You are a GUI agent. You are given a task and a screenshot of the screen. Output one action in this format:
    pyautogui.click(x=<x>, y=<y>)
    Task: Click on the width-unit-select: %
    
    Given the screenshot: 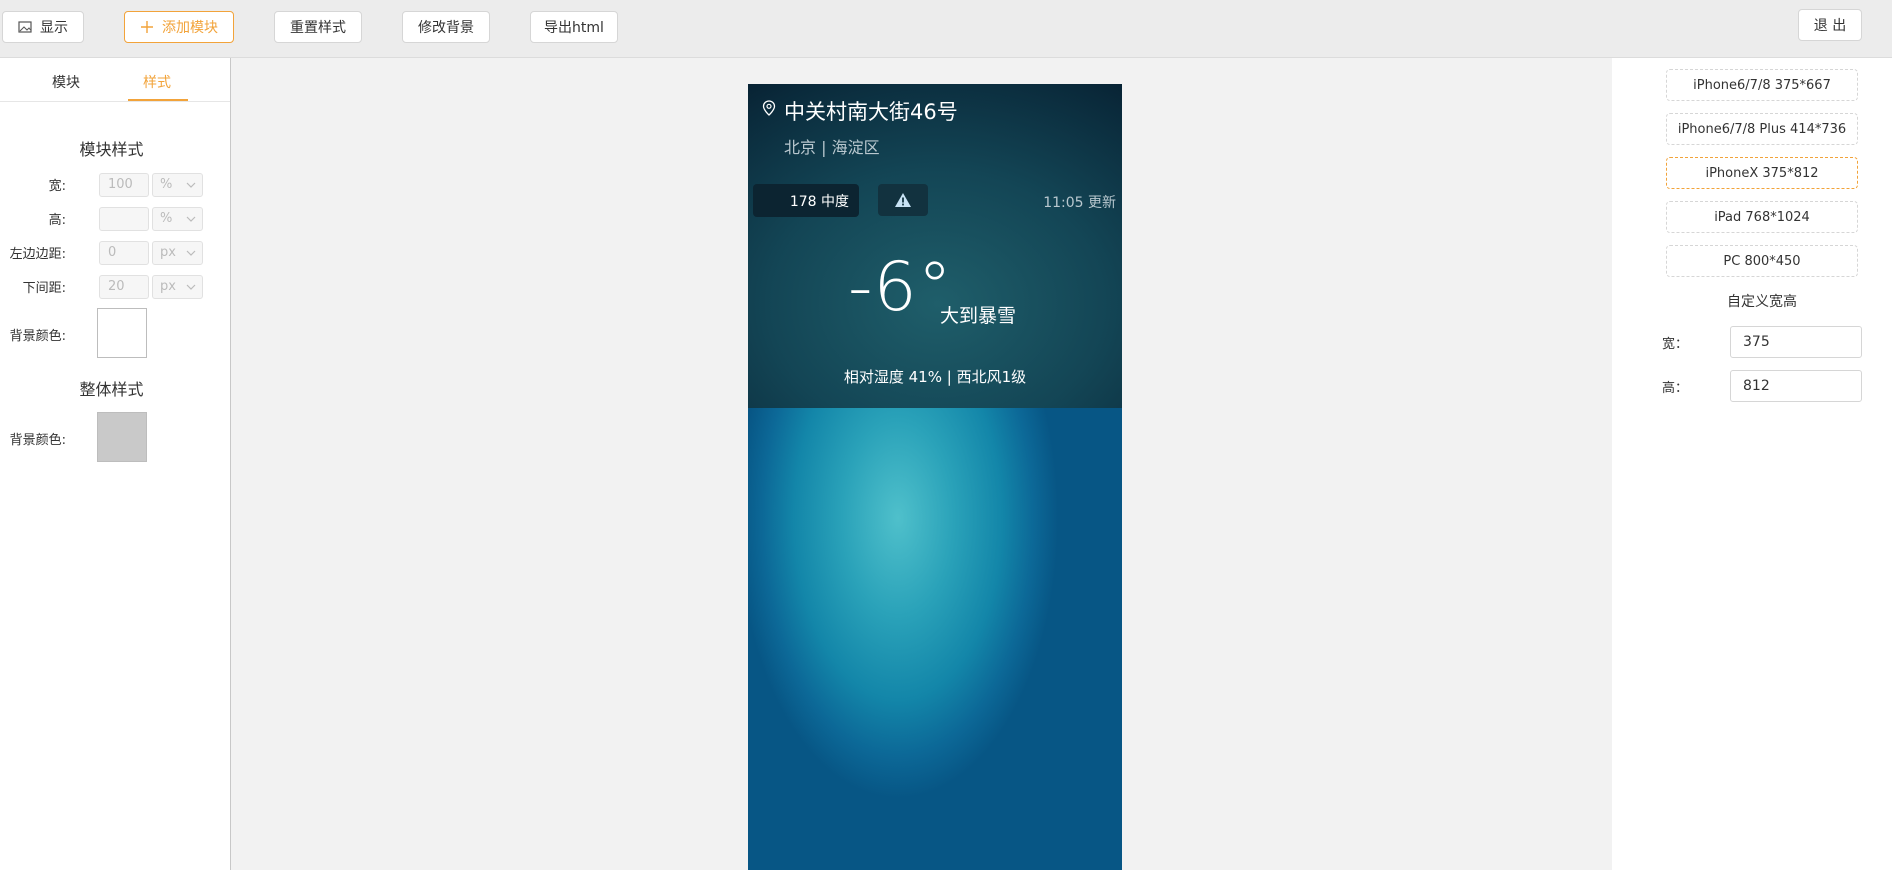 What is the action you would take?
    pyautogui.click(x=177, y=185)
    